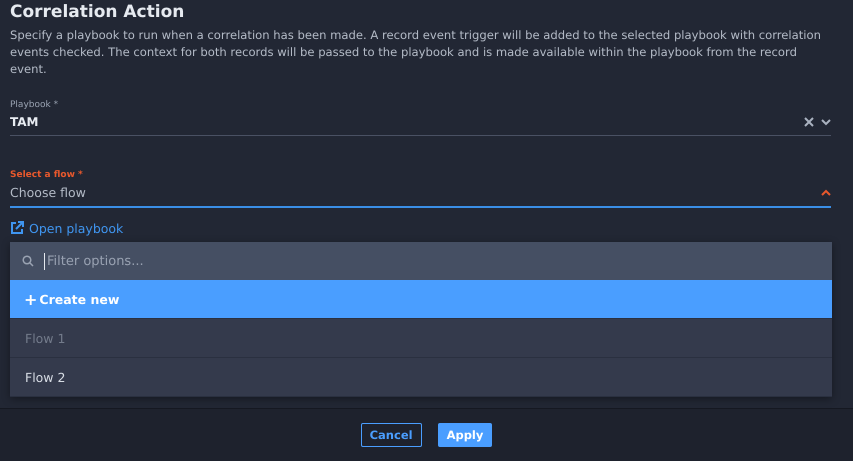 The image size is (853, 461). Describe the element at coordinates (17, 228) in the screenshot. I see `external-link-icon` at that location.